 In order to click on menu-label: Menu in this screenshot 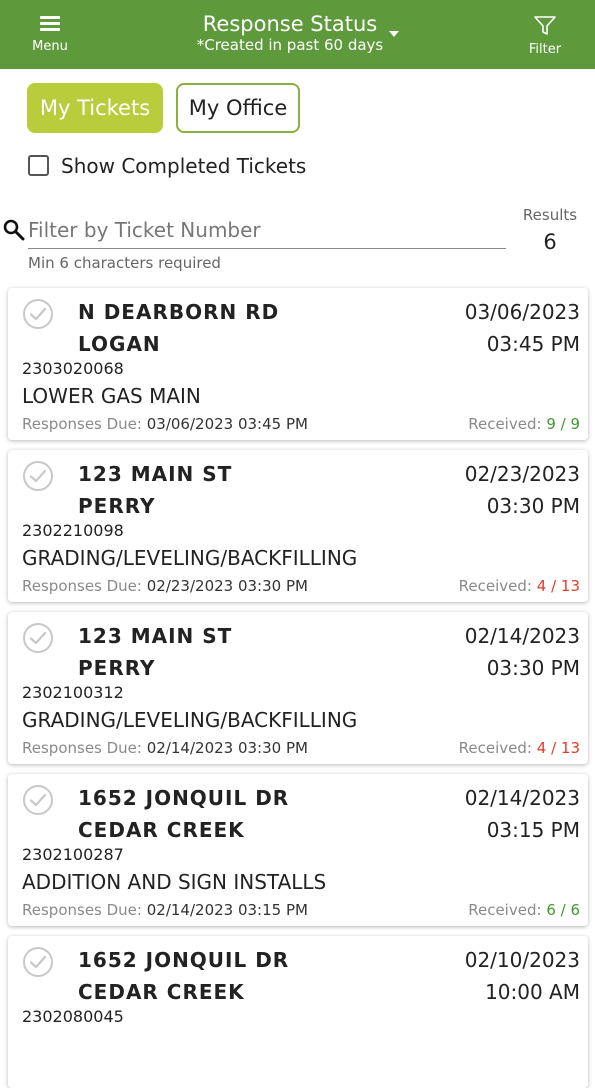, I will do `click(50, 46)`.